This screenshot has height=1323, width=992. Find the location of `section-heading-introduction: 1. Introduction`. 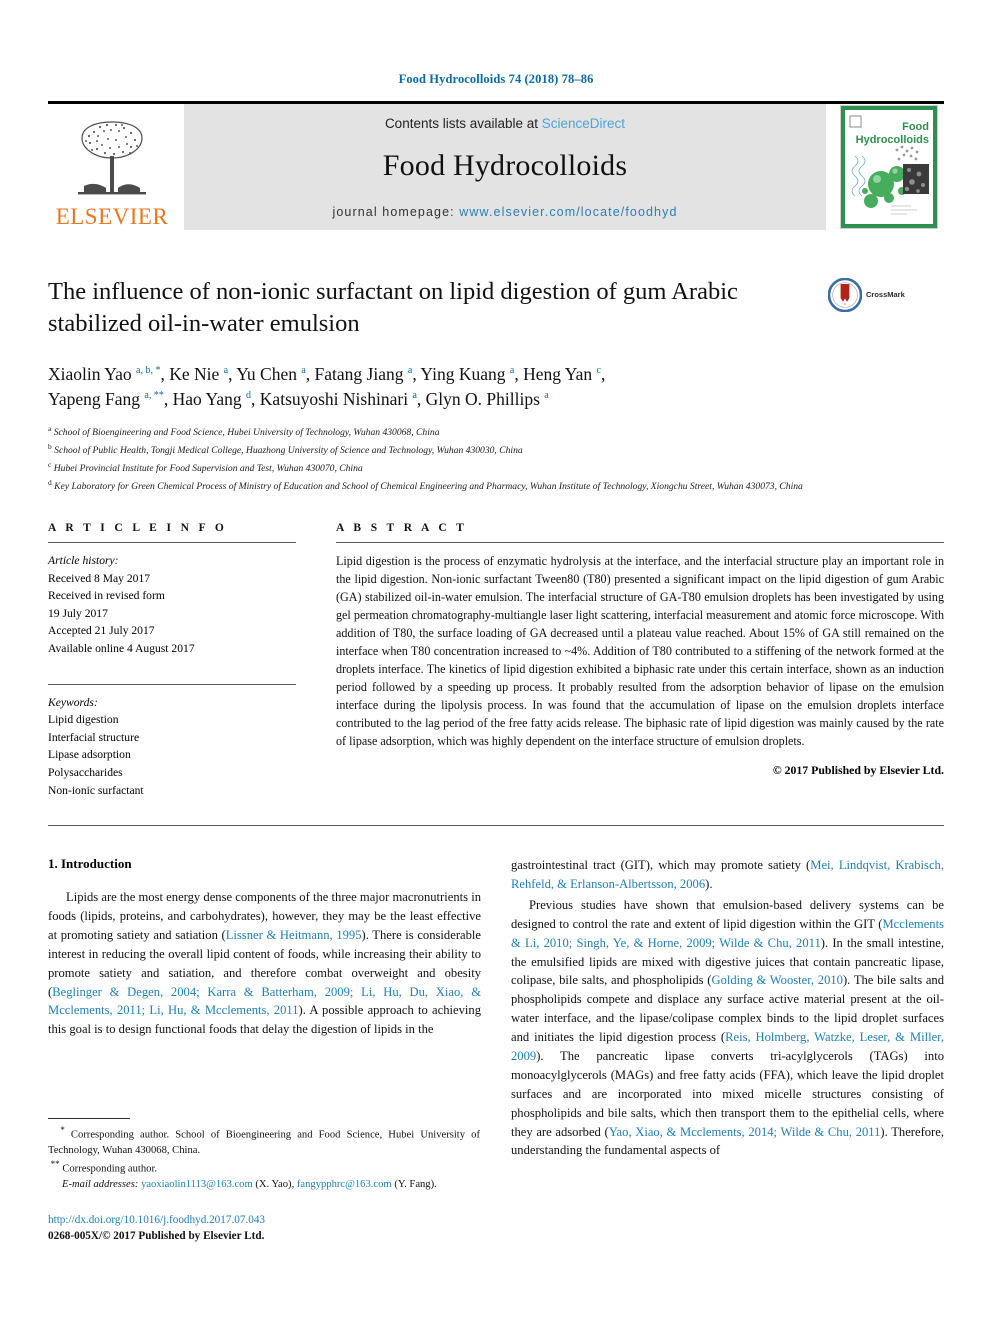

section-heading-introduction: 1. Introduction is located at coordinates (90, 864).